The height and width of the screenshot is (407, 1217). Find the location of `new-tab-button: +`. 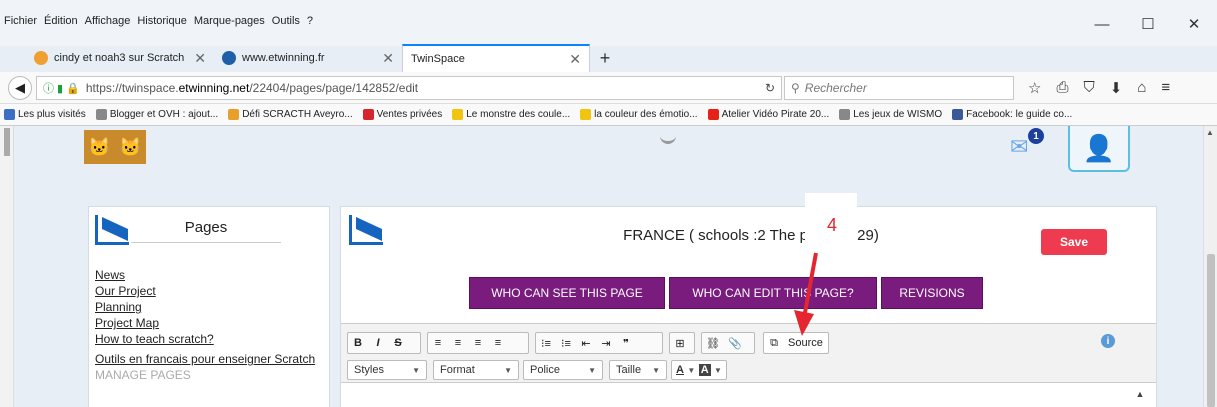

new-tab-button: + is located at coordinates (605, 58).